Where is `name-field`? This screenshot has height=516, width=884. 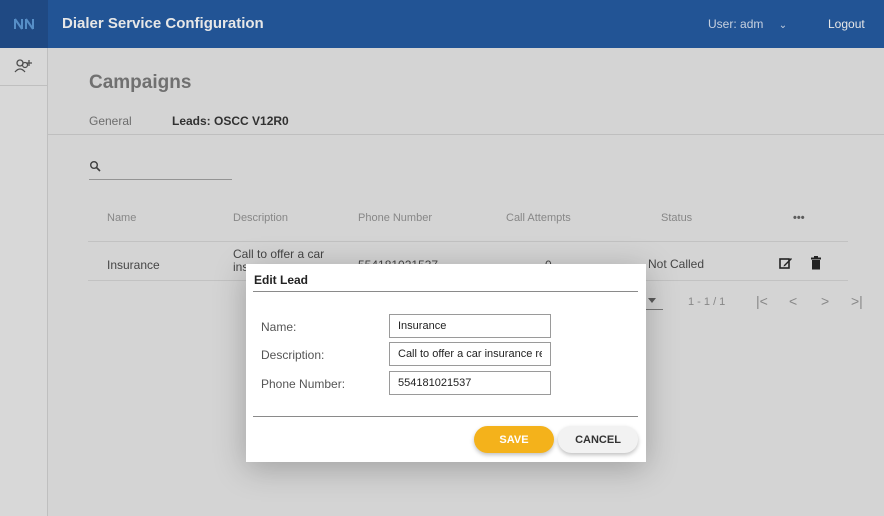 name-field is located at coordinates (470, 326).